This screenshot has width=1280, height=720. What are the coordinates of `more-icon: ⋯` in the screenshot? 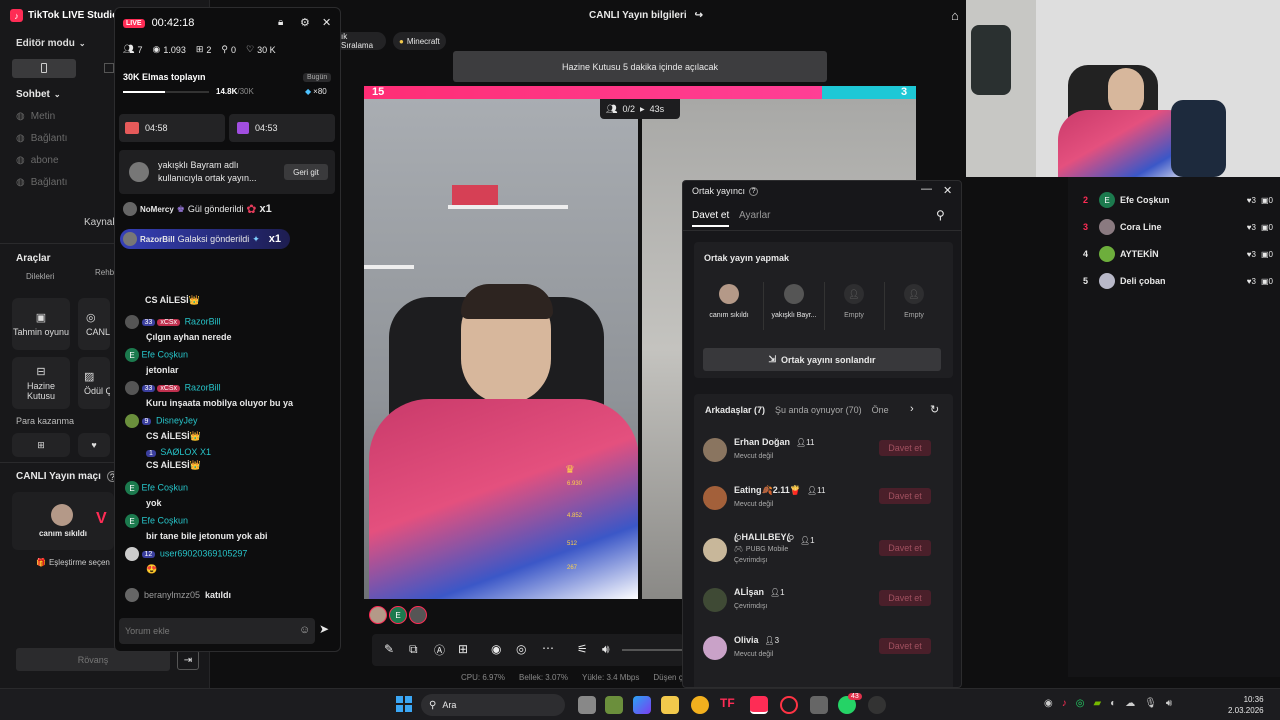 It's located at (548, 648).